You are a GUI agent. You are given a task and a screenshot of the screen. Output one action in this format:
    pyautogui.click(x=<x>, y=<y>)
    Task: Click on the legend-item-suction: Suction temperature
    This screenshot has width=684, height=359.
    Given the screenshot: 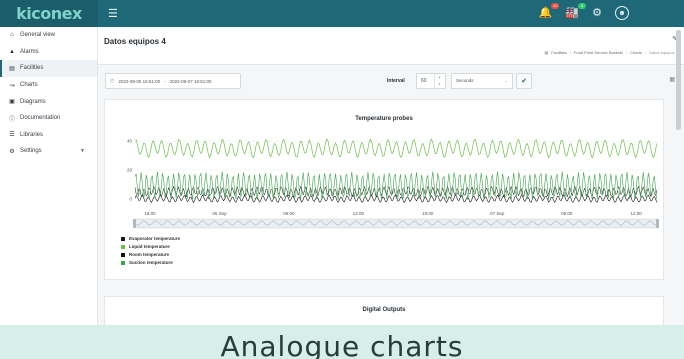 What is the action you would take?
    pyautogui.click(x=150, y=262)
    